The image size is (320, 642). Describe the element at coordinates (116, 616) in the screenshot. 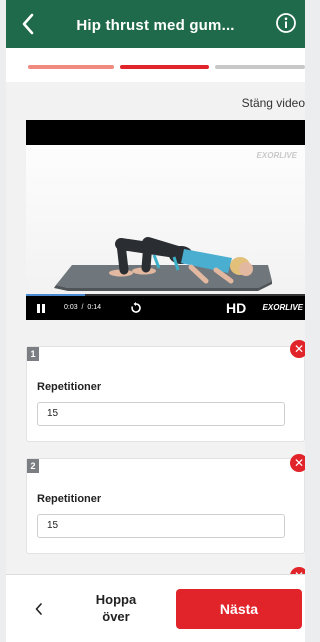

I see `skip-label-line2: över` at that location.